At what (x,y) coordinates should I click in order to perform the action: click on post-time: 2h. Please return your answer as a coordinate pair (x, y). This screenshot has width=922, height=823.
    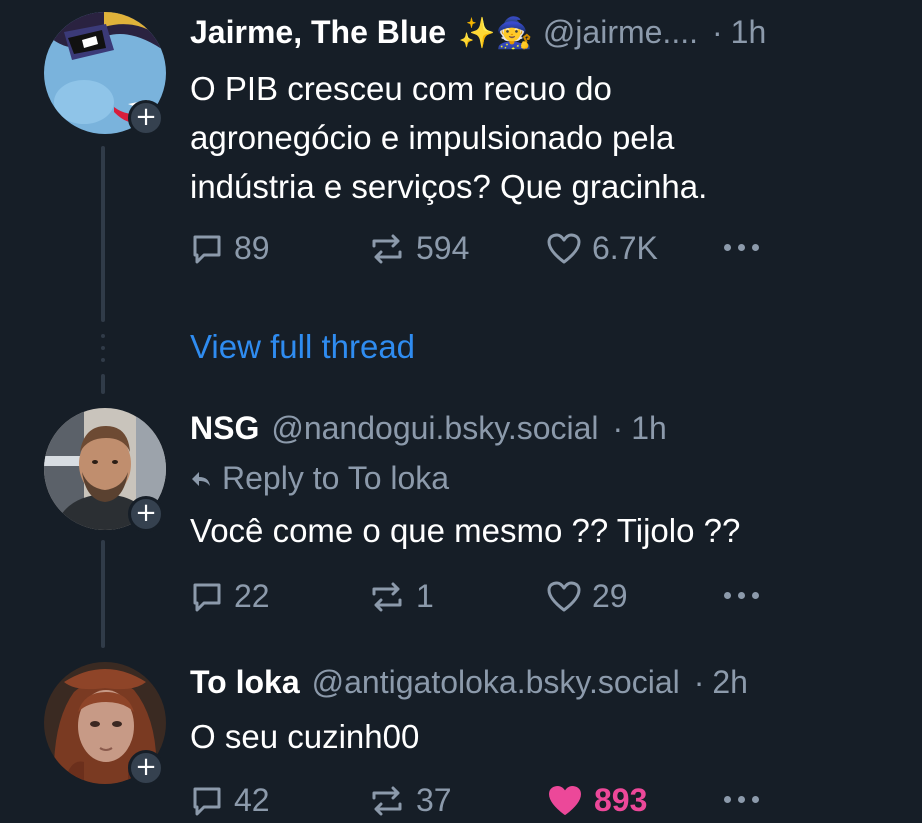
    Looking at the image, I should click on (730, 682).